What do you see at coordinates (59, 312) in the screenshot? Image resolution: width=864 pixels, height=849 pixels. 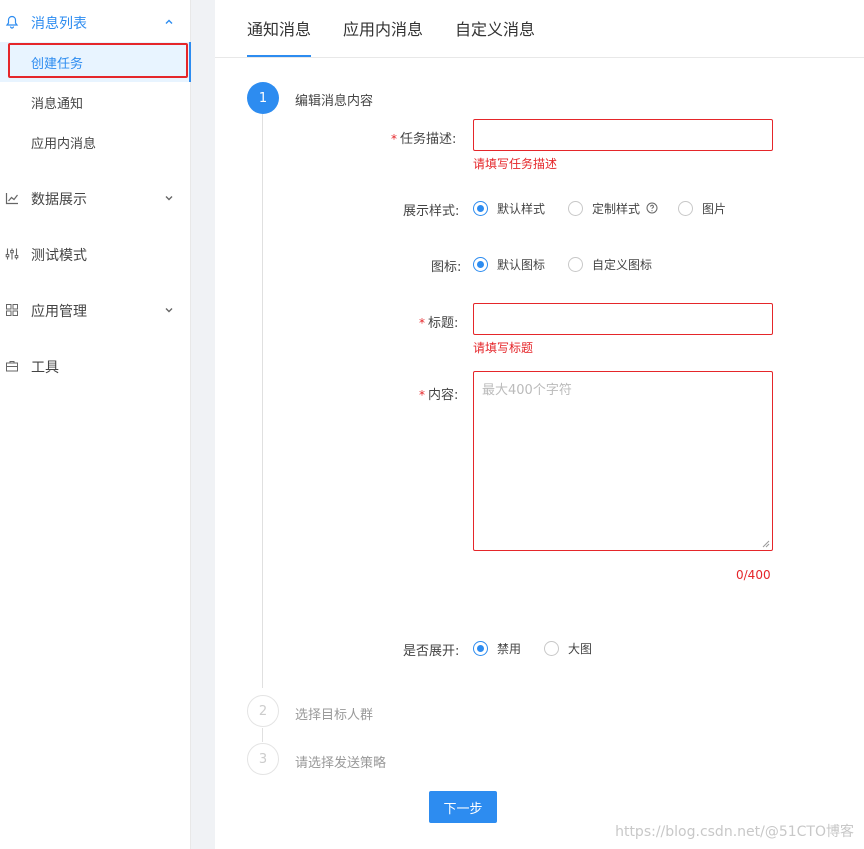 I see `menu-group-label: 应用管理` at bounding box center [59, 312].